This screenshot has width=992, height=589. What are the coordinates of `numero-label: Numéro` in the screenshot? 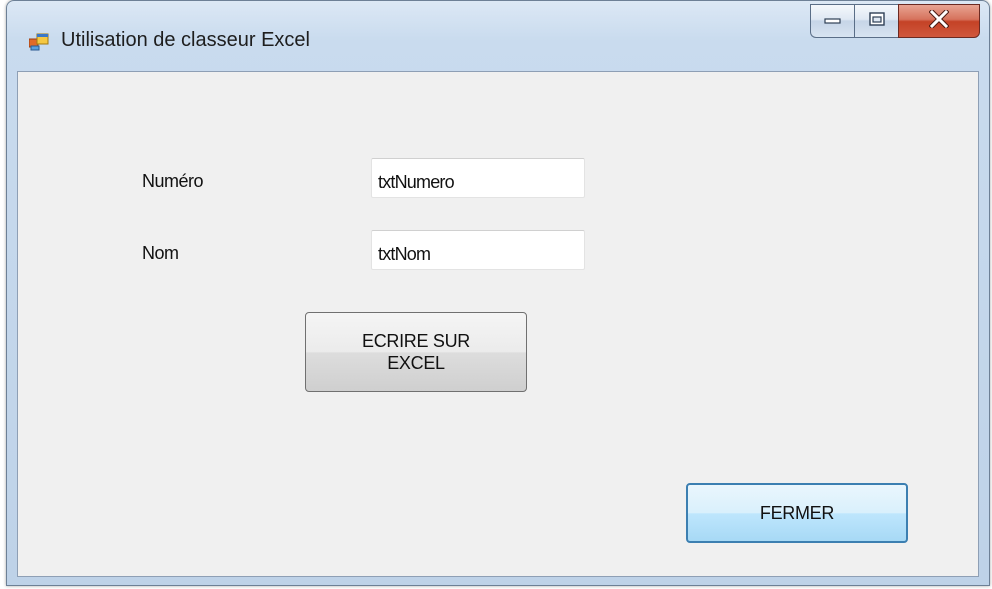 It's located at (173, 181).